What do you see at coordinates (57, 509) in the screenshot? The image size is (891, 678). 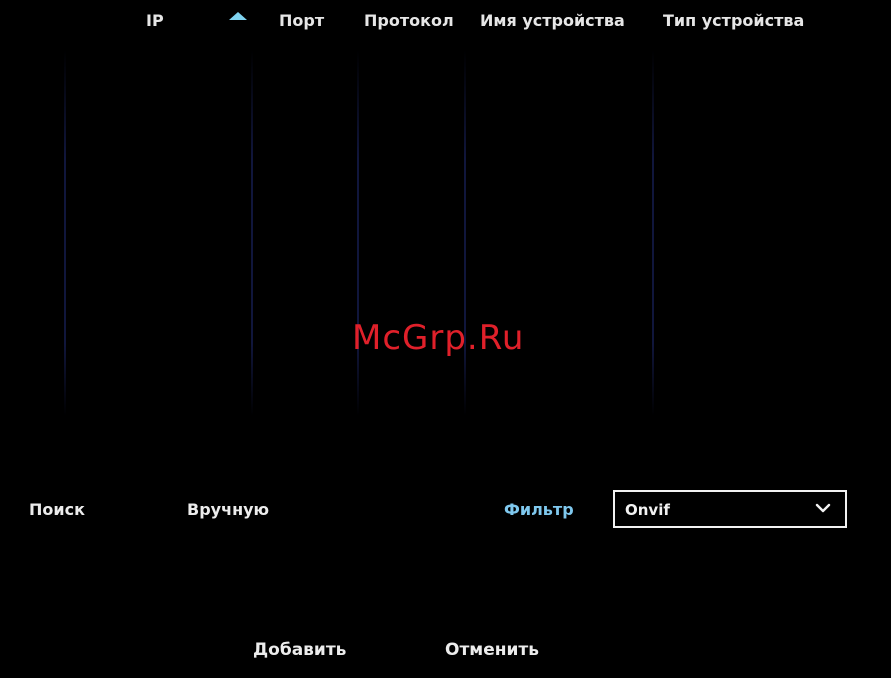 I see `search-button: Поиск` at bounding box center [57, 509].